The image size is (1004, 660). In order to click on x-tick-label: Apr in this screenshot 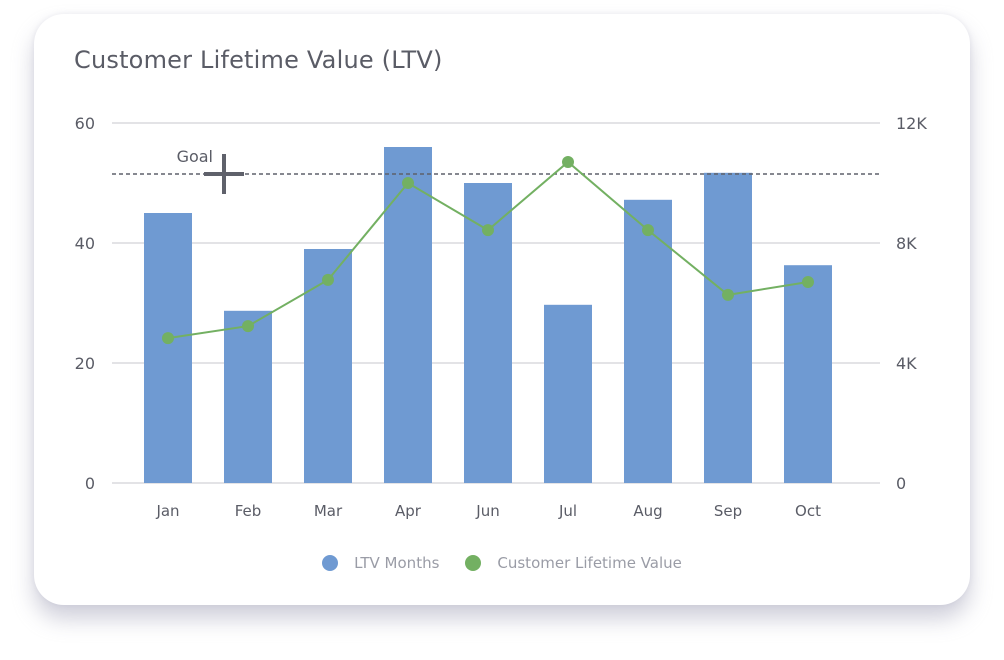, I will do `click(408, 511)`.